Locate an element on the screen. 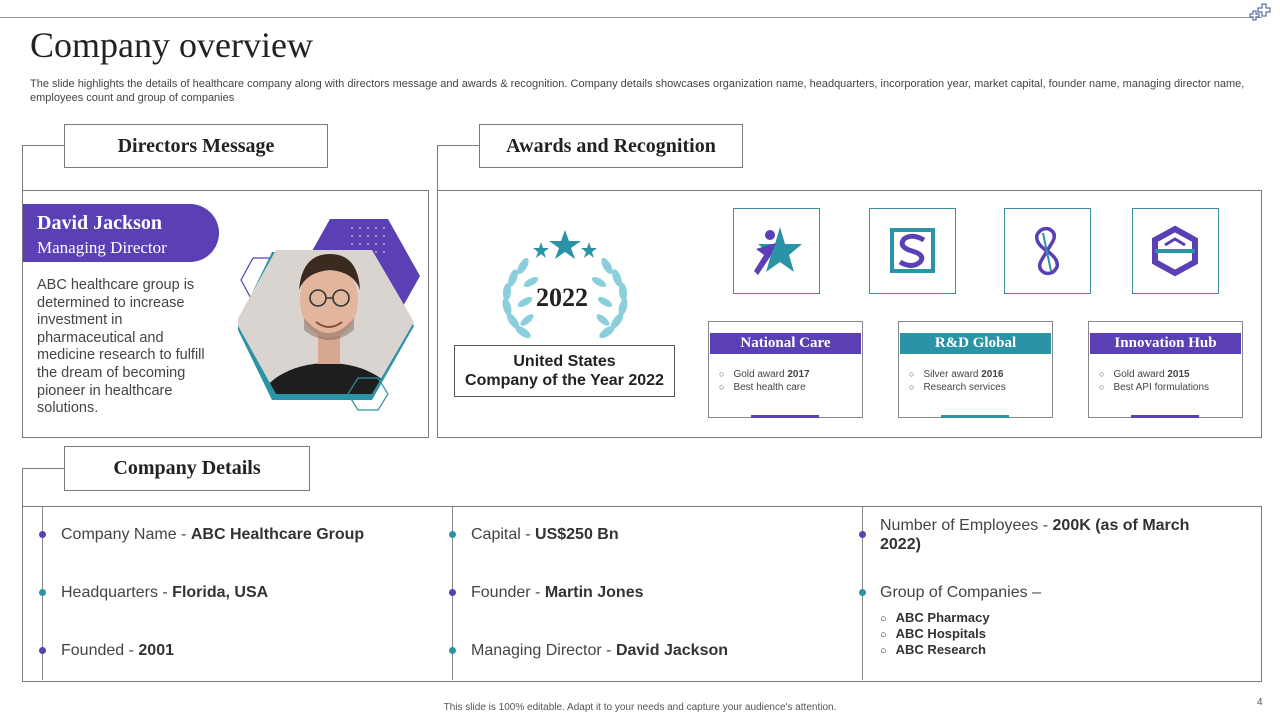 The height and width of the screenshot is (720, 1280). group-item: ○ ABC Hospitals is located at coordinates (933, 633).